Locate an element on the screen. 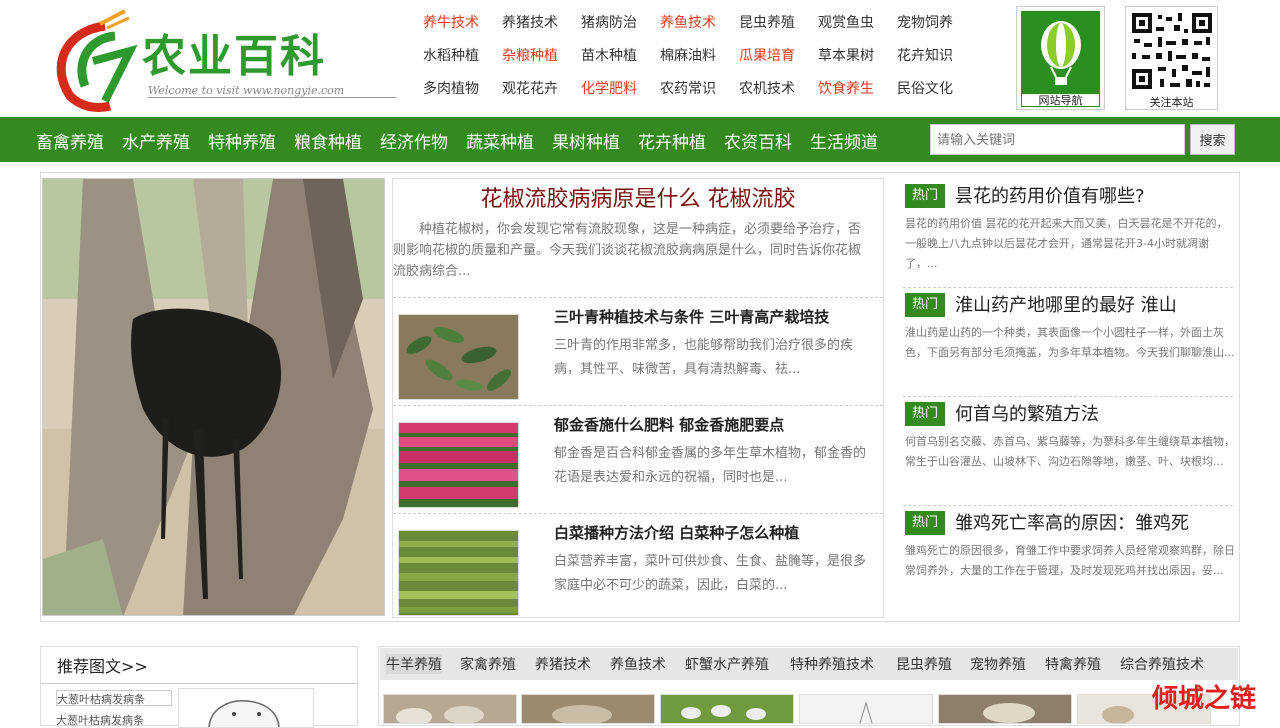 The height and width of the screenshot is (728, 1280). recommended-heading: 推荐图文>> is located at coordinates (102, 666).